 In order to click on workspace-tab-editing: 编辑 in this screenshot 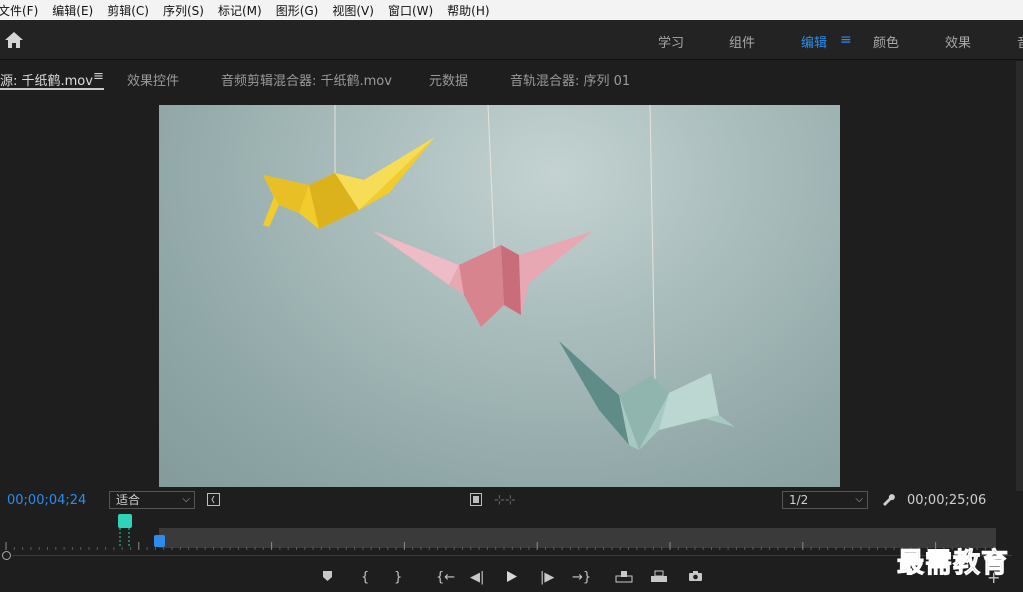, I will do `click(814, 41)`.